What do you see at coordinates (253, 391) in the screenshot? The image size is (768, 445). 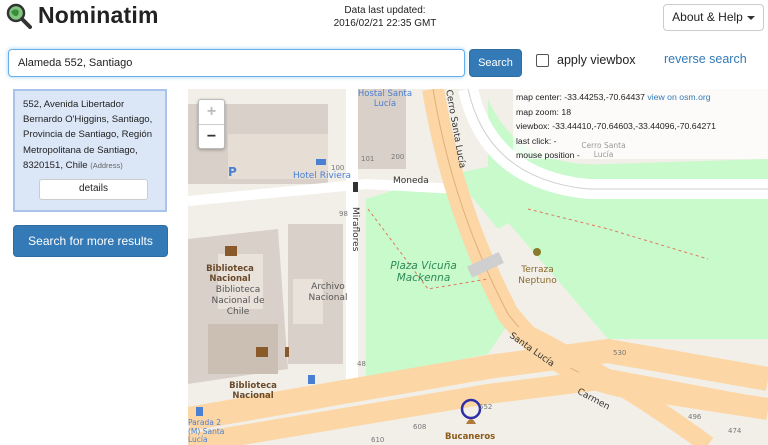 I see `biblioteca-label-3: Biblioteca Nacional` at bounding box center [253, 391].